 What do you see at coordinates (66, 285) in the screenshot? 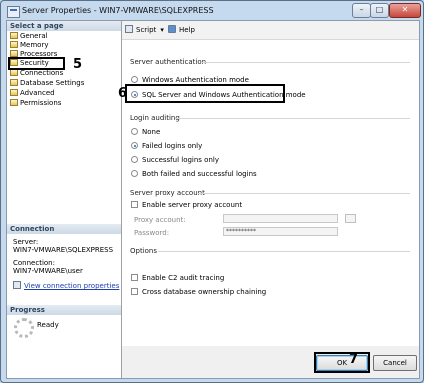
I see `view-connection-properties-link: View connection properties` at bounding box center [66, 285].